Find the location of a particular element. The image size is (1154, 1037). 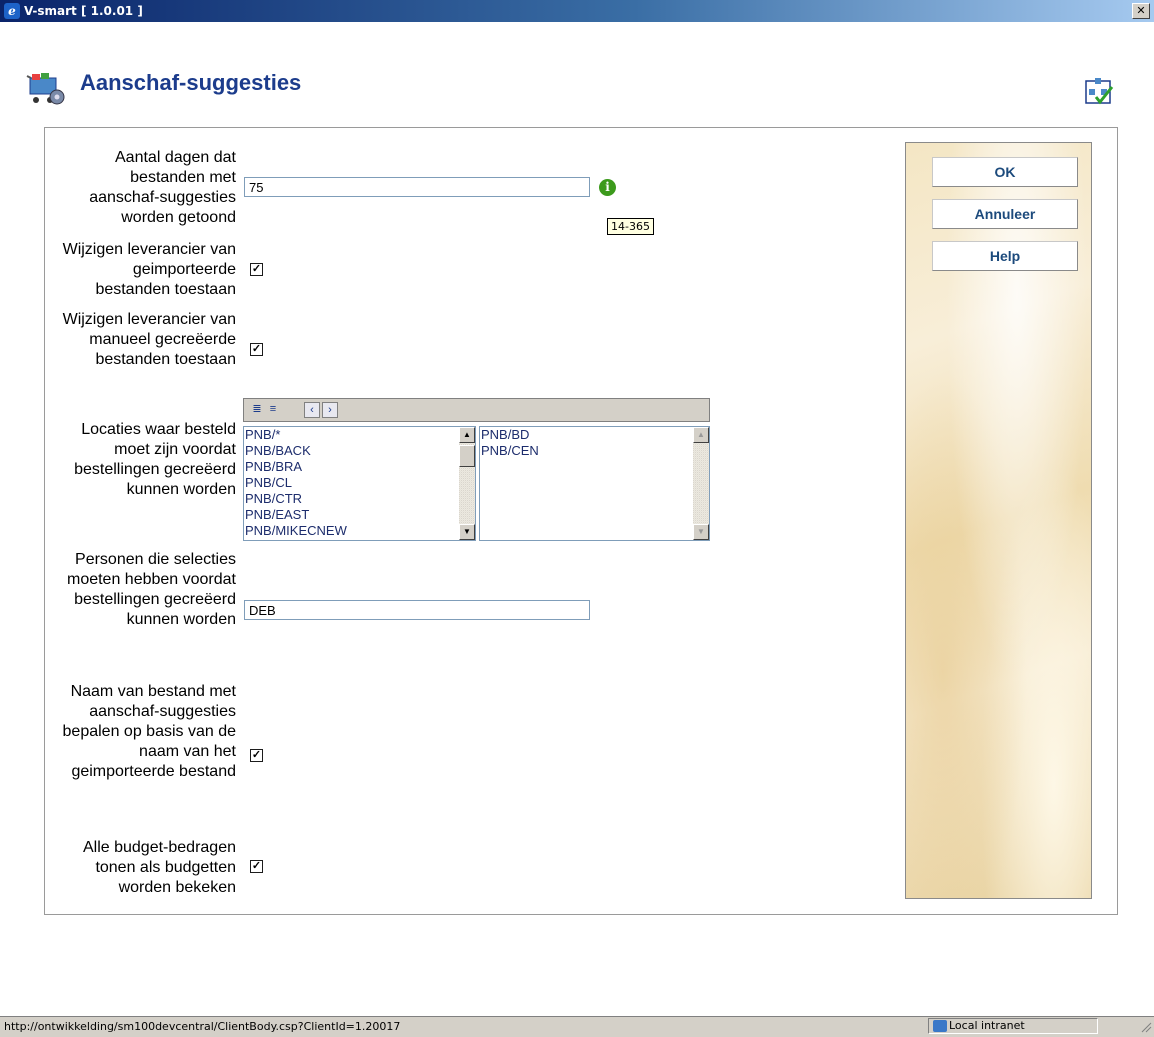

page-title: Aanschaf-suggesties is located at coordinates (191, 82).